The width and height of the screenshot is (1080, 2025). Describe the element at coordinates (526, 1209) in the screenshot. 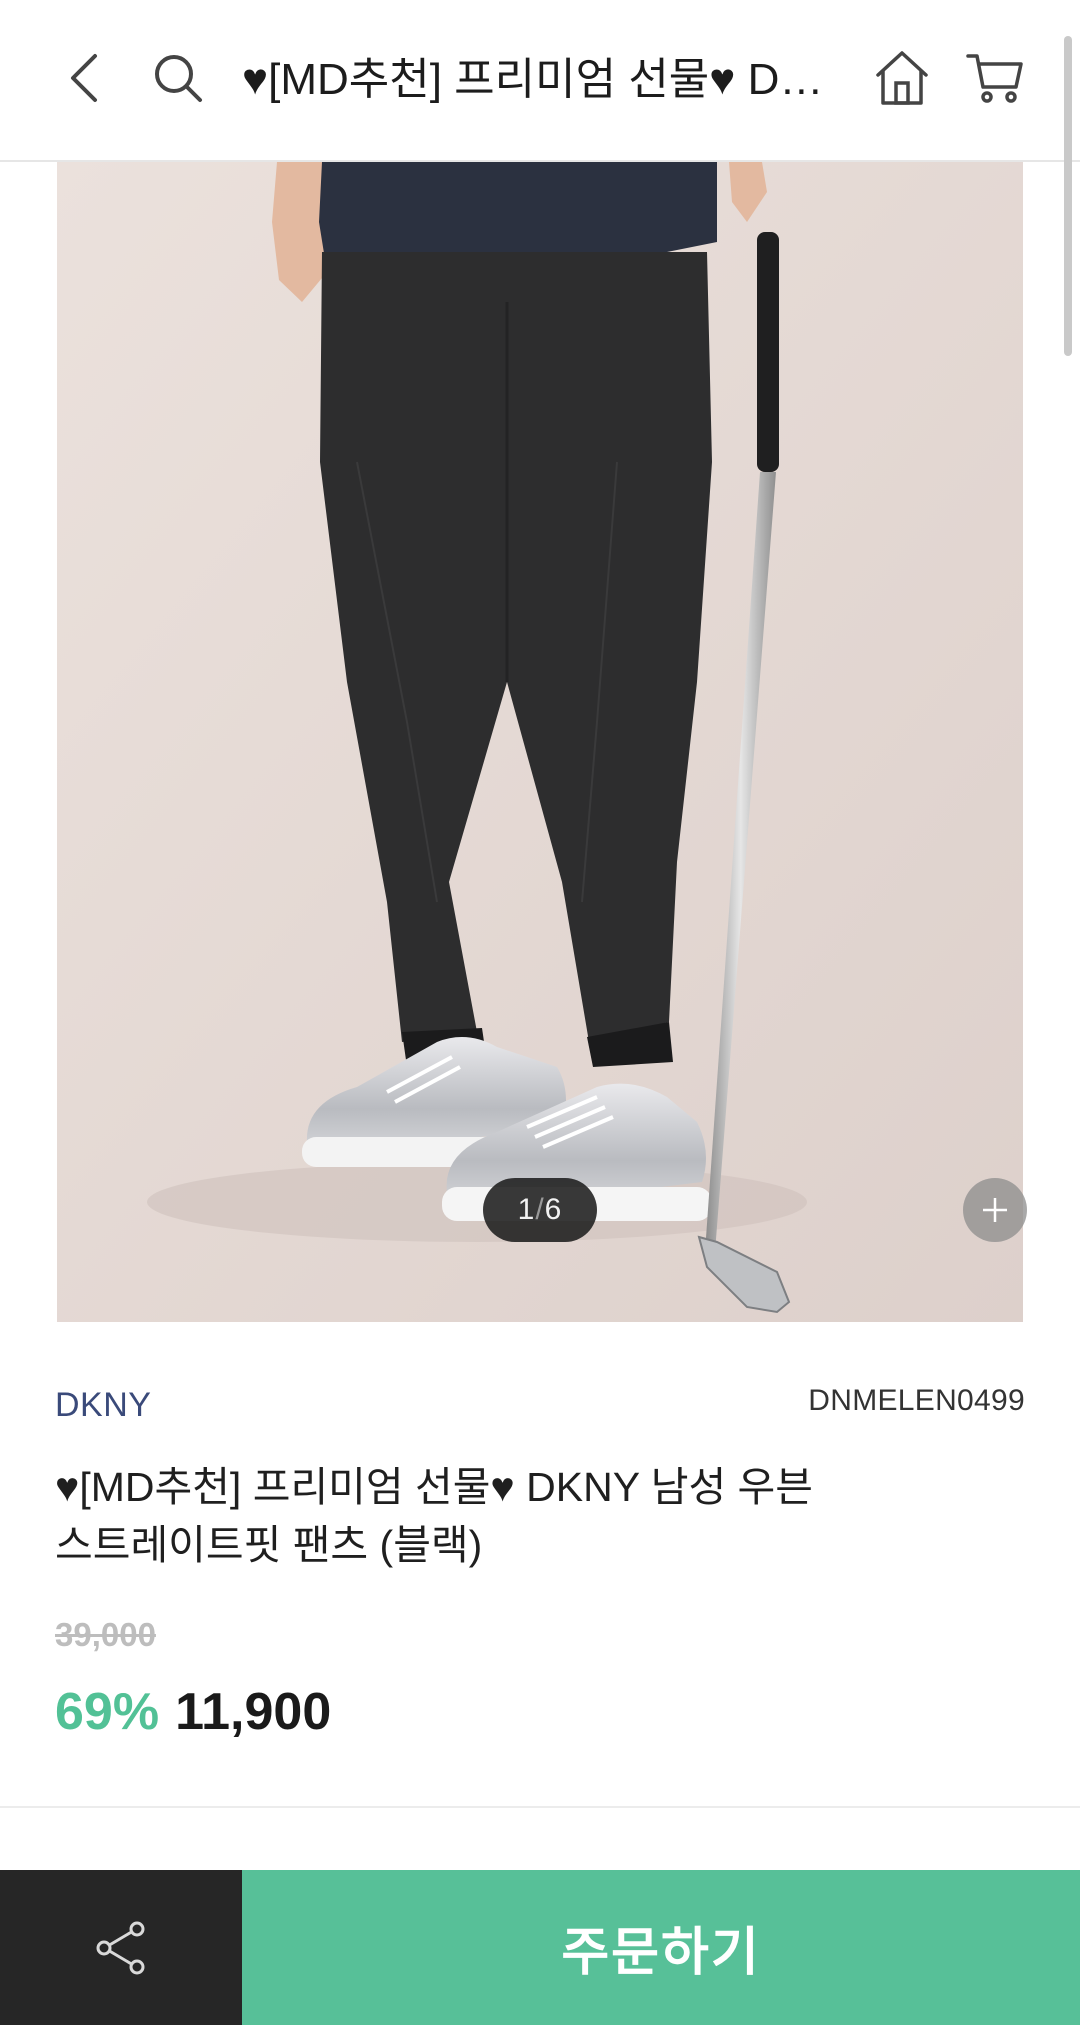

I see `image-counter-current: 1` at that location.